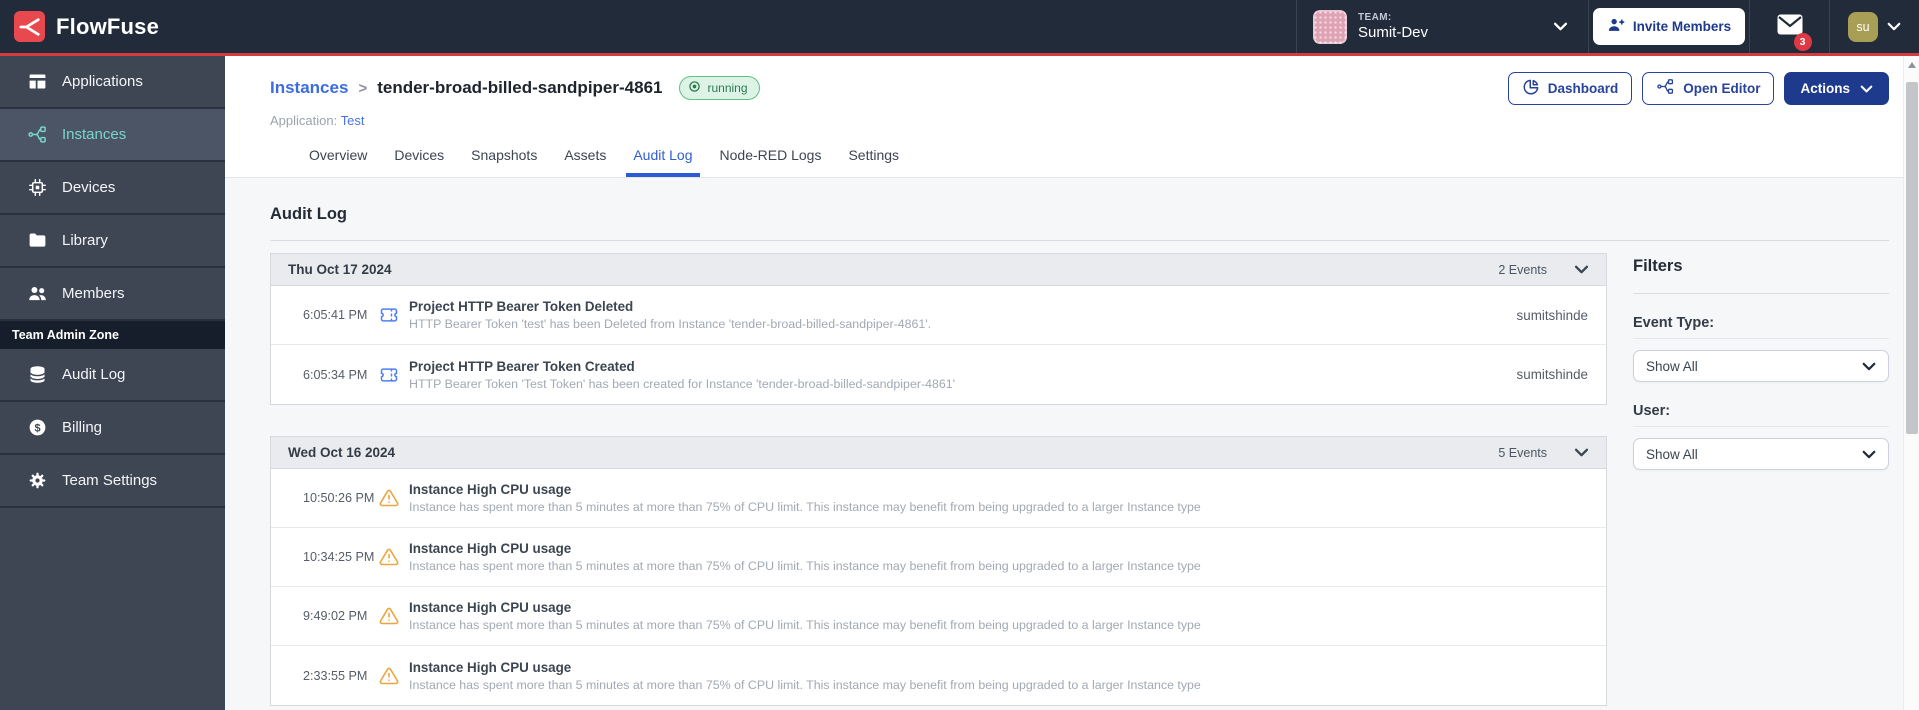 This screenshot has height=710, width=1919. Describe the element at coordinates (771, 159) in the screenshot. I see `tab-node-red-logs: Node-RED Logs` at that location.